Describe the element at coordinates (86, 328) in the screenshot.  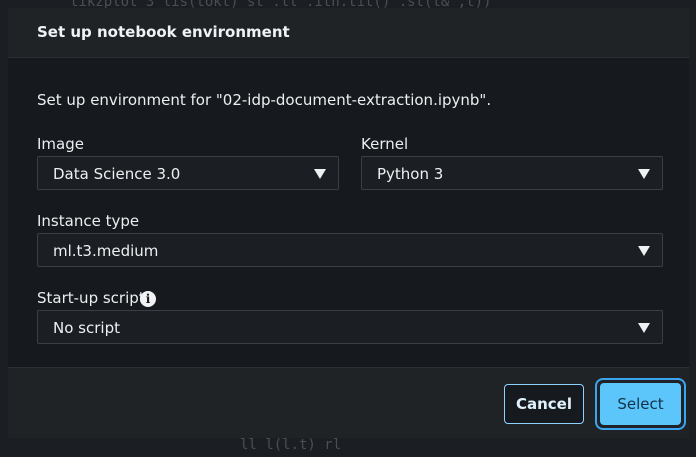
I see `startup-script-select-value: No script` at that location.